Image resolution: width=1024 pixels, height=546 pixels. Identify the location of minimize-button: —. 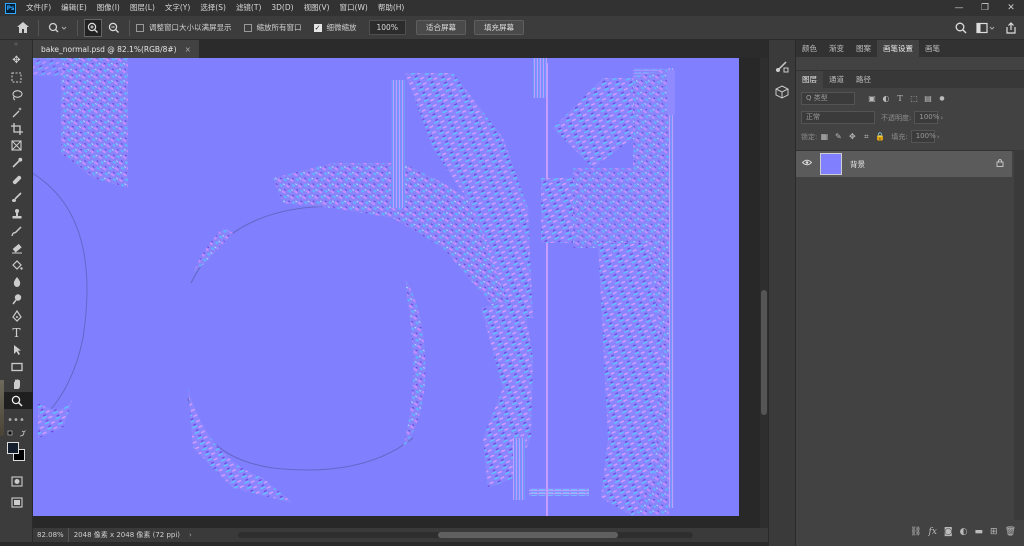
(959, 8).